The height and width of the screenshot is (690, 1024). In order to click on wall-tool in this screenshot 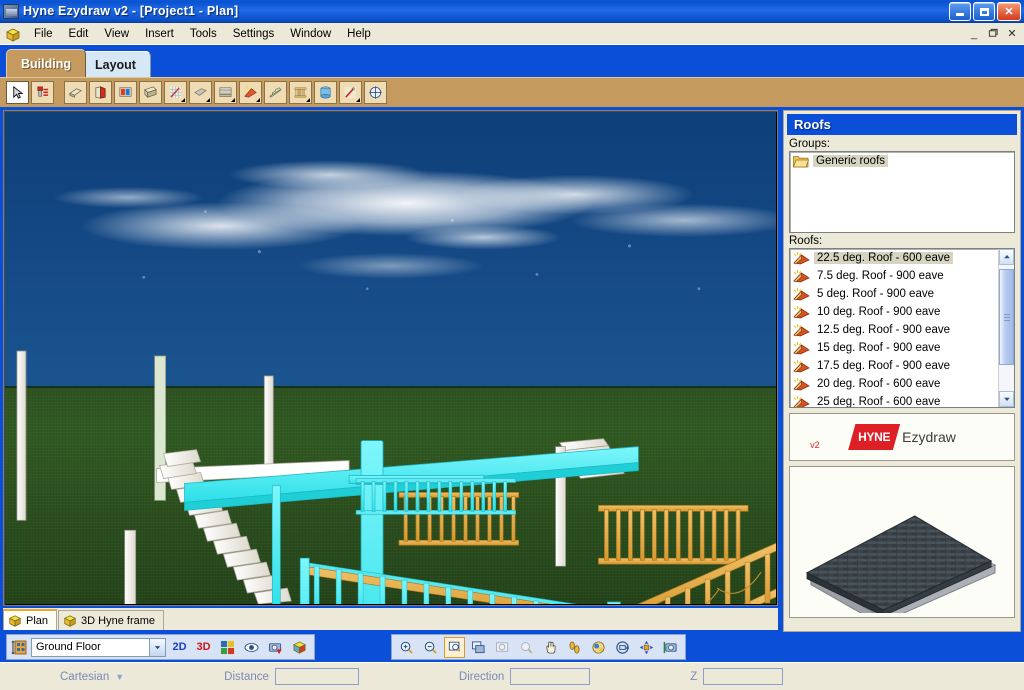, I will do `click(75, 92)`.